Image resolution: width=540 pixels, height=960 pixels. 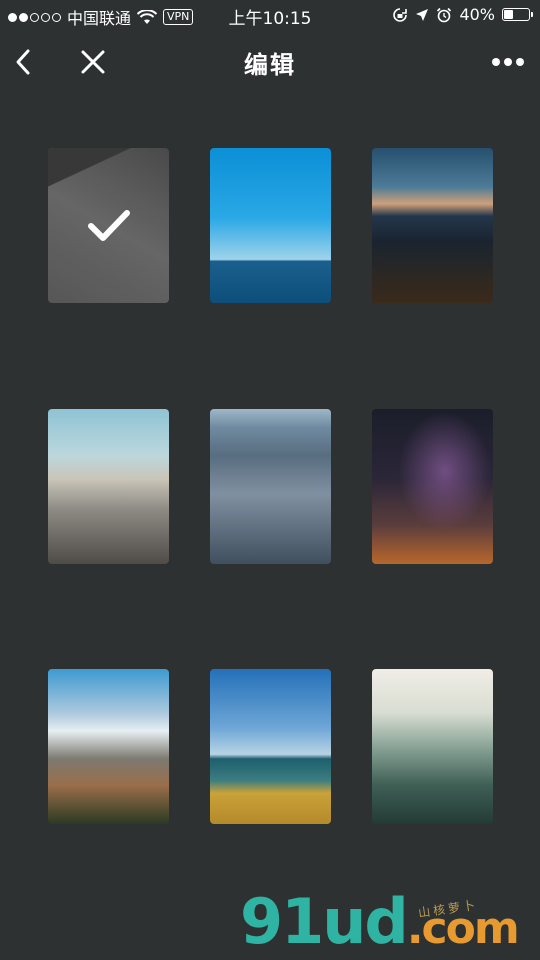 What do you see at coordinates (400, 14) in the screenshot?
I see `rotation-lock-icon` at bounding box center [400, 14].